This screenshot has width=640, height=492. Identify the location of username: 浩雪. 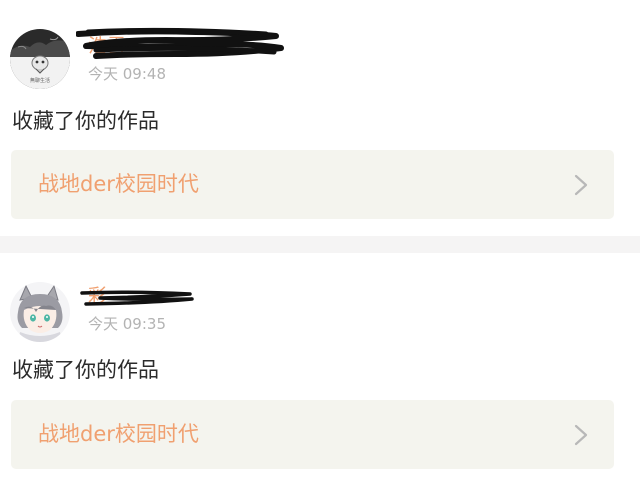
(107, 46).